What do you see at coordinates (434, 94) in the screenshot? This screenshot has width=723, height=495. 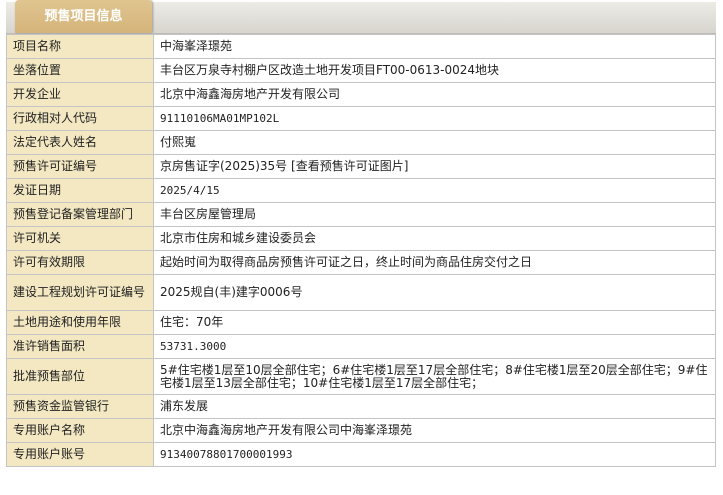 I see `developer: 北京中海鑫海房地产开发有限公司` at bounding box center [434, 94].